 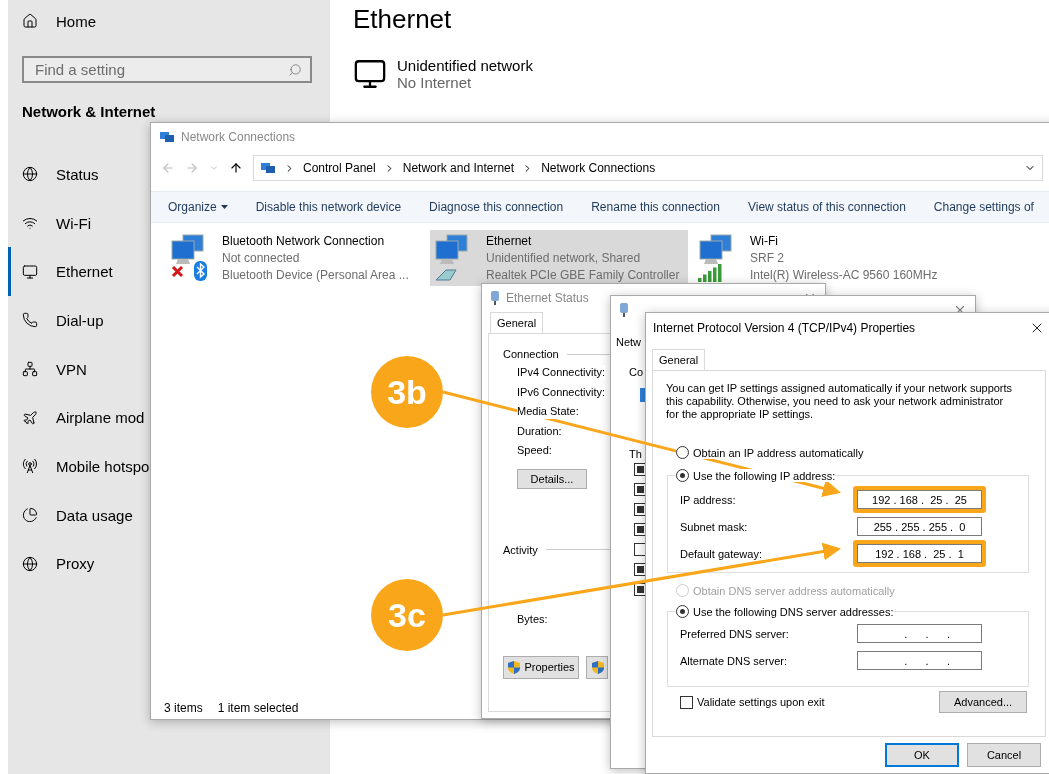 What do you see at coordinates (100, 418) in the screenshot?
I see `nav-item: Airplane mod` at bounding box center [100, 418].